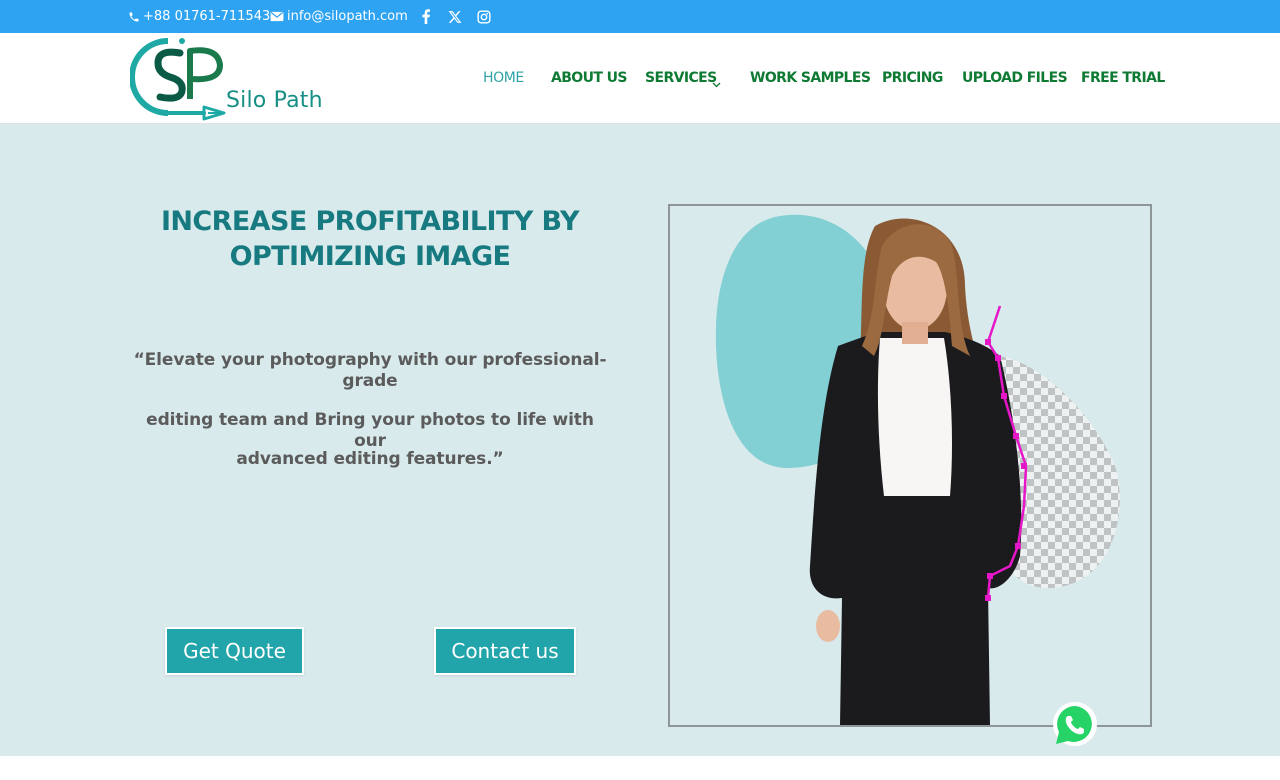  Describe the element at coordinates (277, 16) in the screenshot. I see `envelope-icon` at that location.